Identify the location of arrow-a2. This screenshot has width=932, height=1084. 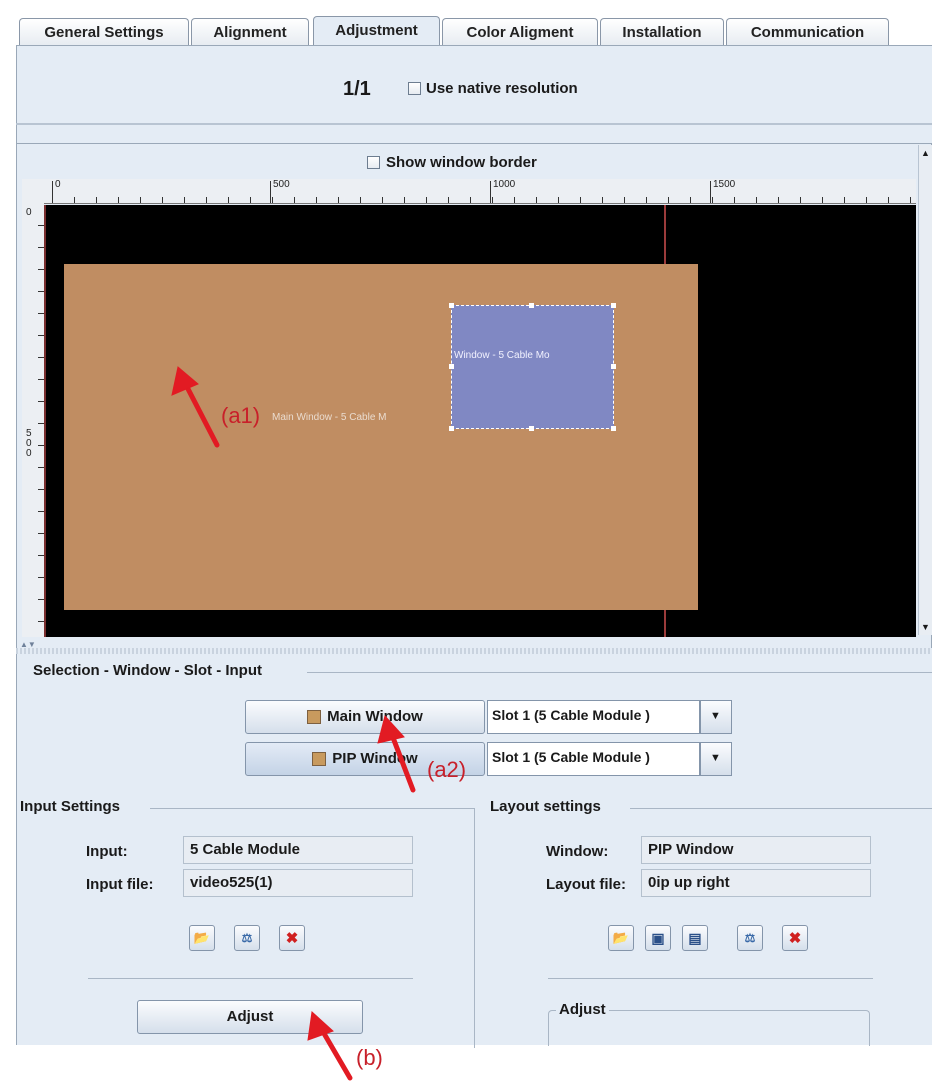
(402, 762).